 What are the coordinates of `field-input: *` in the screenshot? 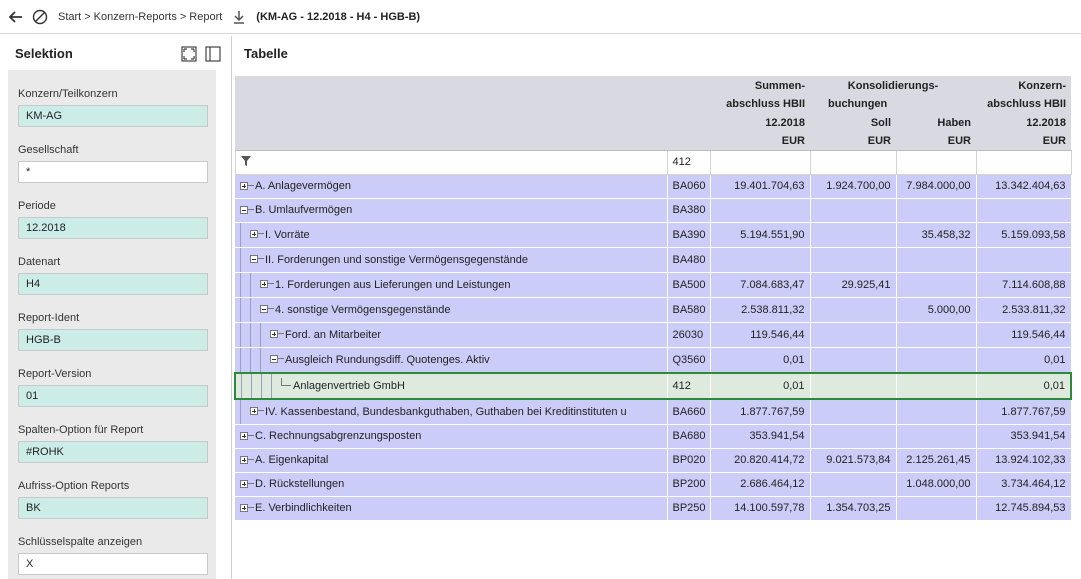 It's located at (113, 172).